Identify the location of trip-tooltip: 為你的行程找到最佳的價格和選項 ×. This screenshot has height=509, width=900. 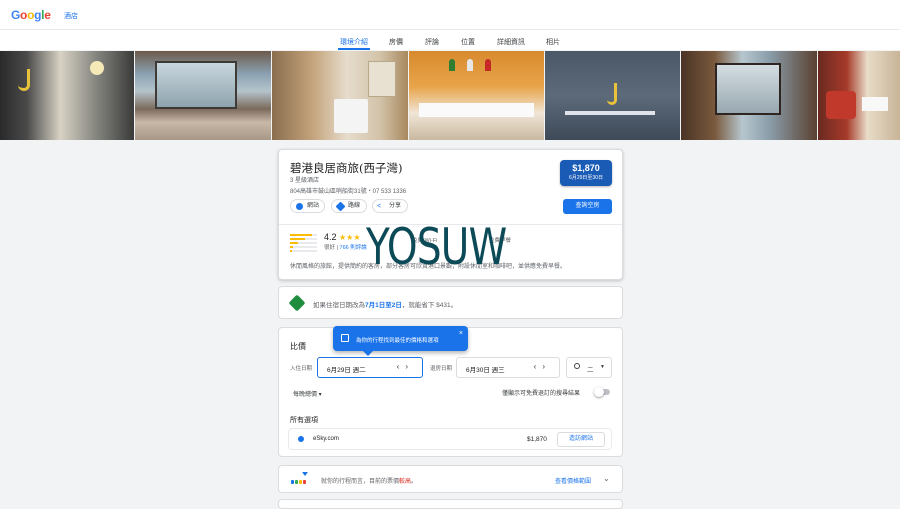
(400, 341).